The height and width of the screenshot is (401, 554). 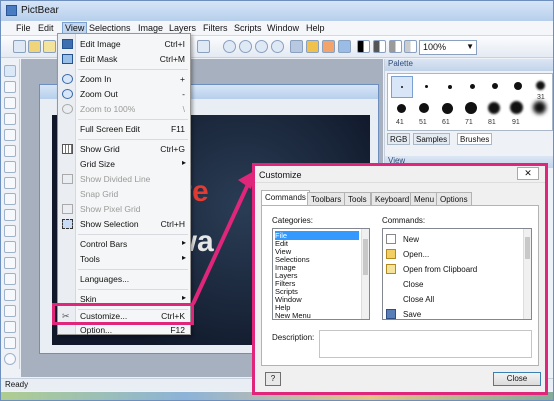 What do you see at coordinates (285, 198) in the screenshot?
I see `tab-commands: Commands` at bounding box center [285, 198].